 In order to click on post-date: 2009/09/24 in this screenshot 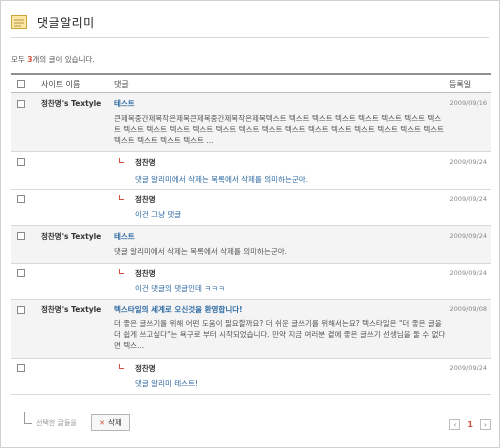, I will do `click(468, 236)`.